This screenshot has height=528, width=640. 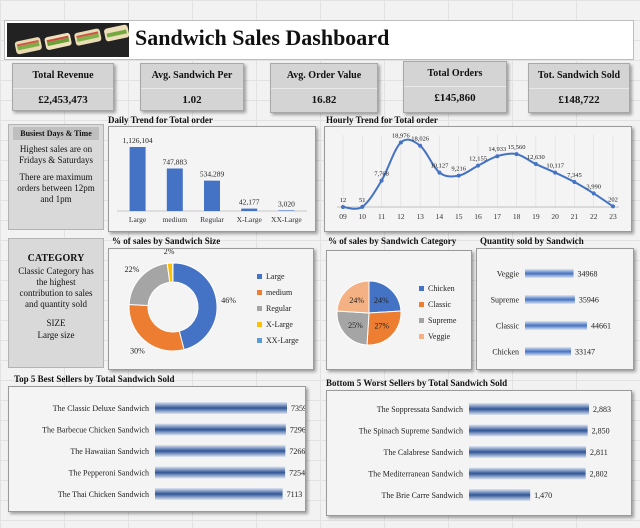 I want to click on busiest-title: Busiest Days & Time, so click(x=56, y=133).